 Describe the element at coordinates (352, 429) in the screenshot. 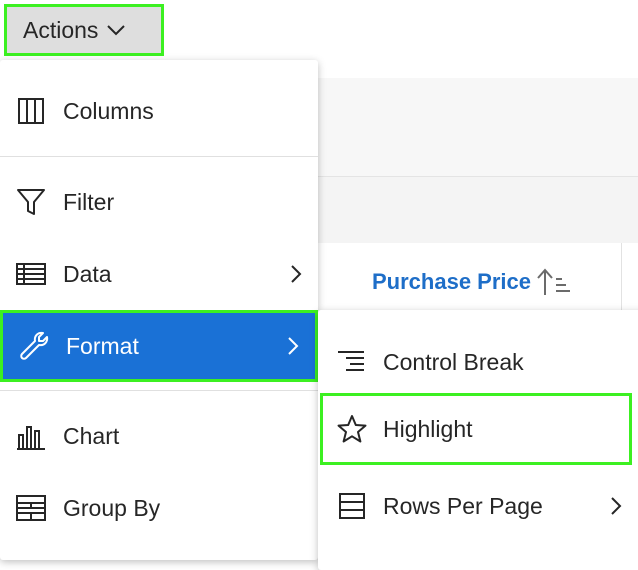

I see `star-icon` at that location.